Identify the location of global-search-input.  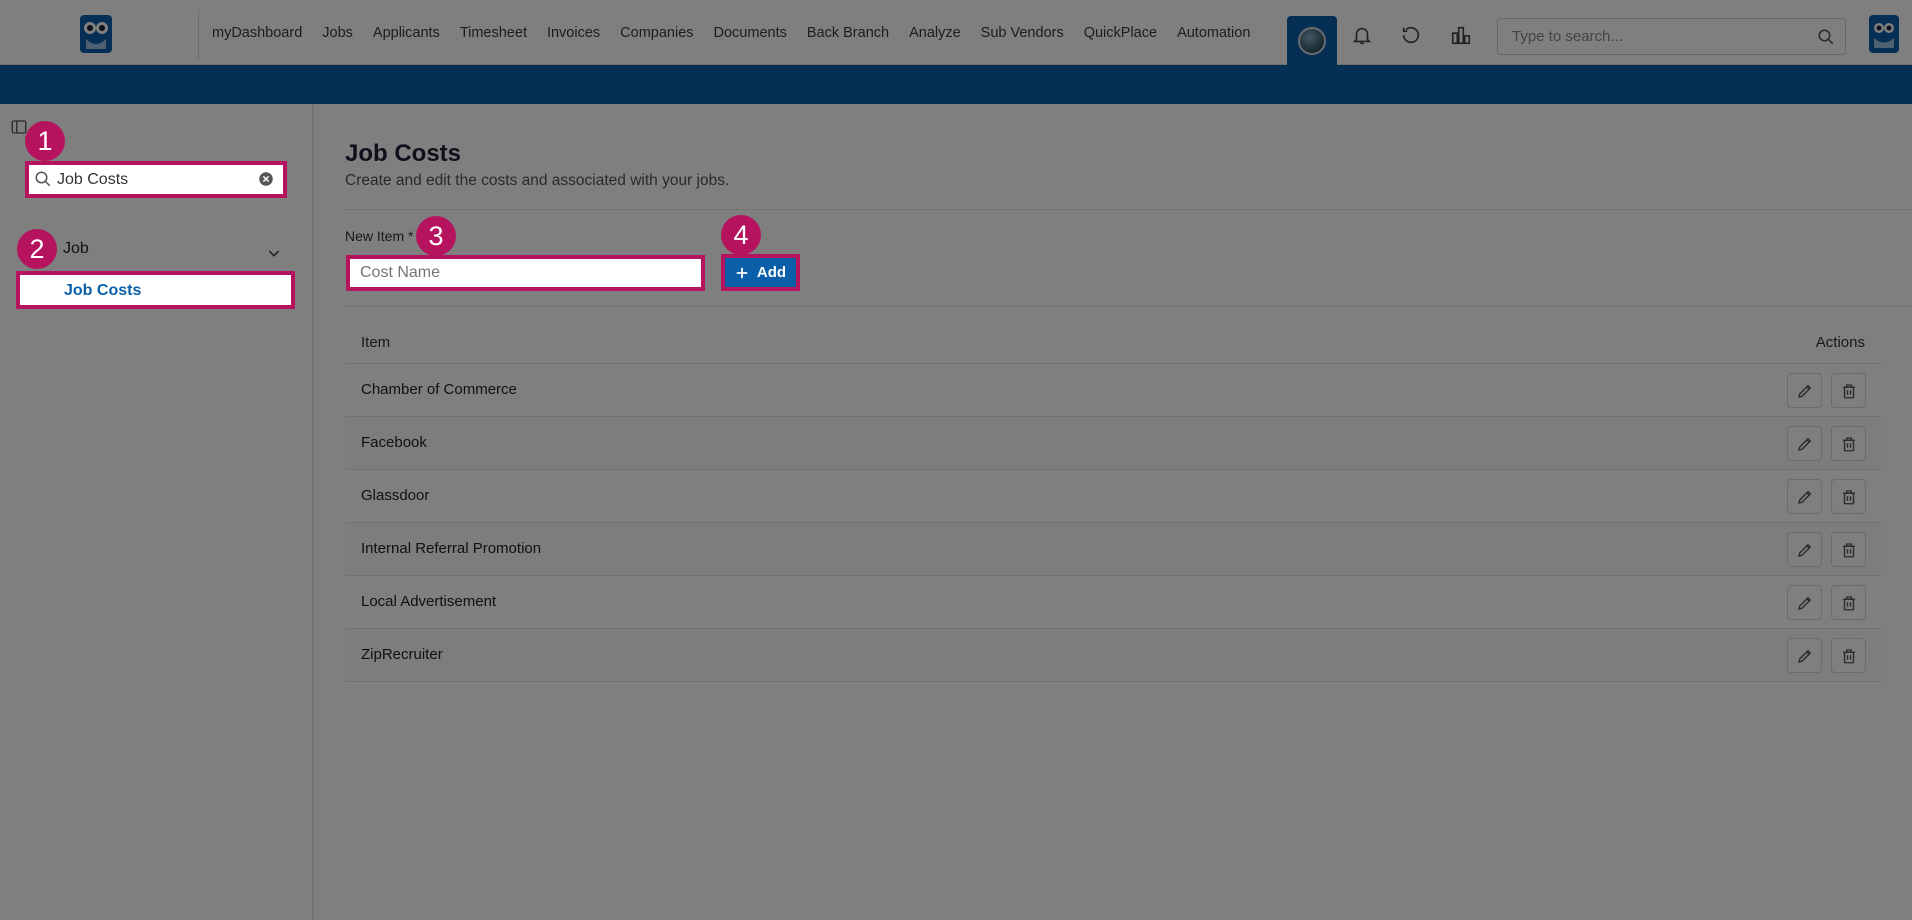
(1662, 36).